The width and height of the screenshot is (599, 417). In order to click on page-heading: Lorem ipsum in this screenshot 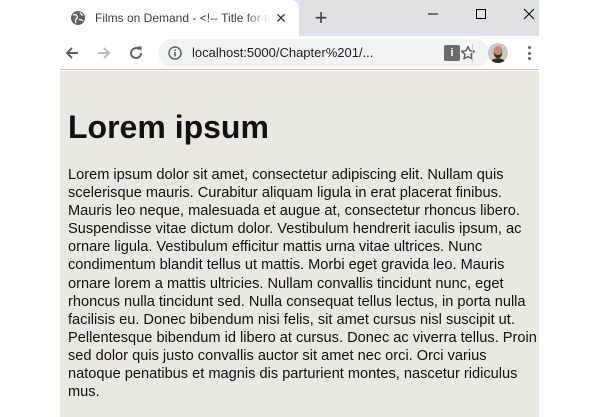, I will do `click(168, 127)`.